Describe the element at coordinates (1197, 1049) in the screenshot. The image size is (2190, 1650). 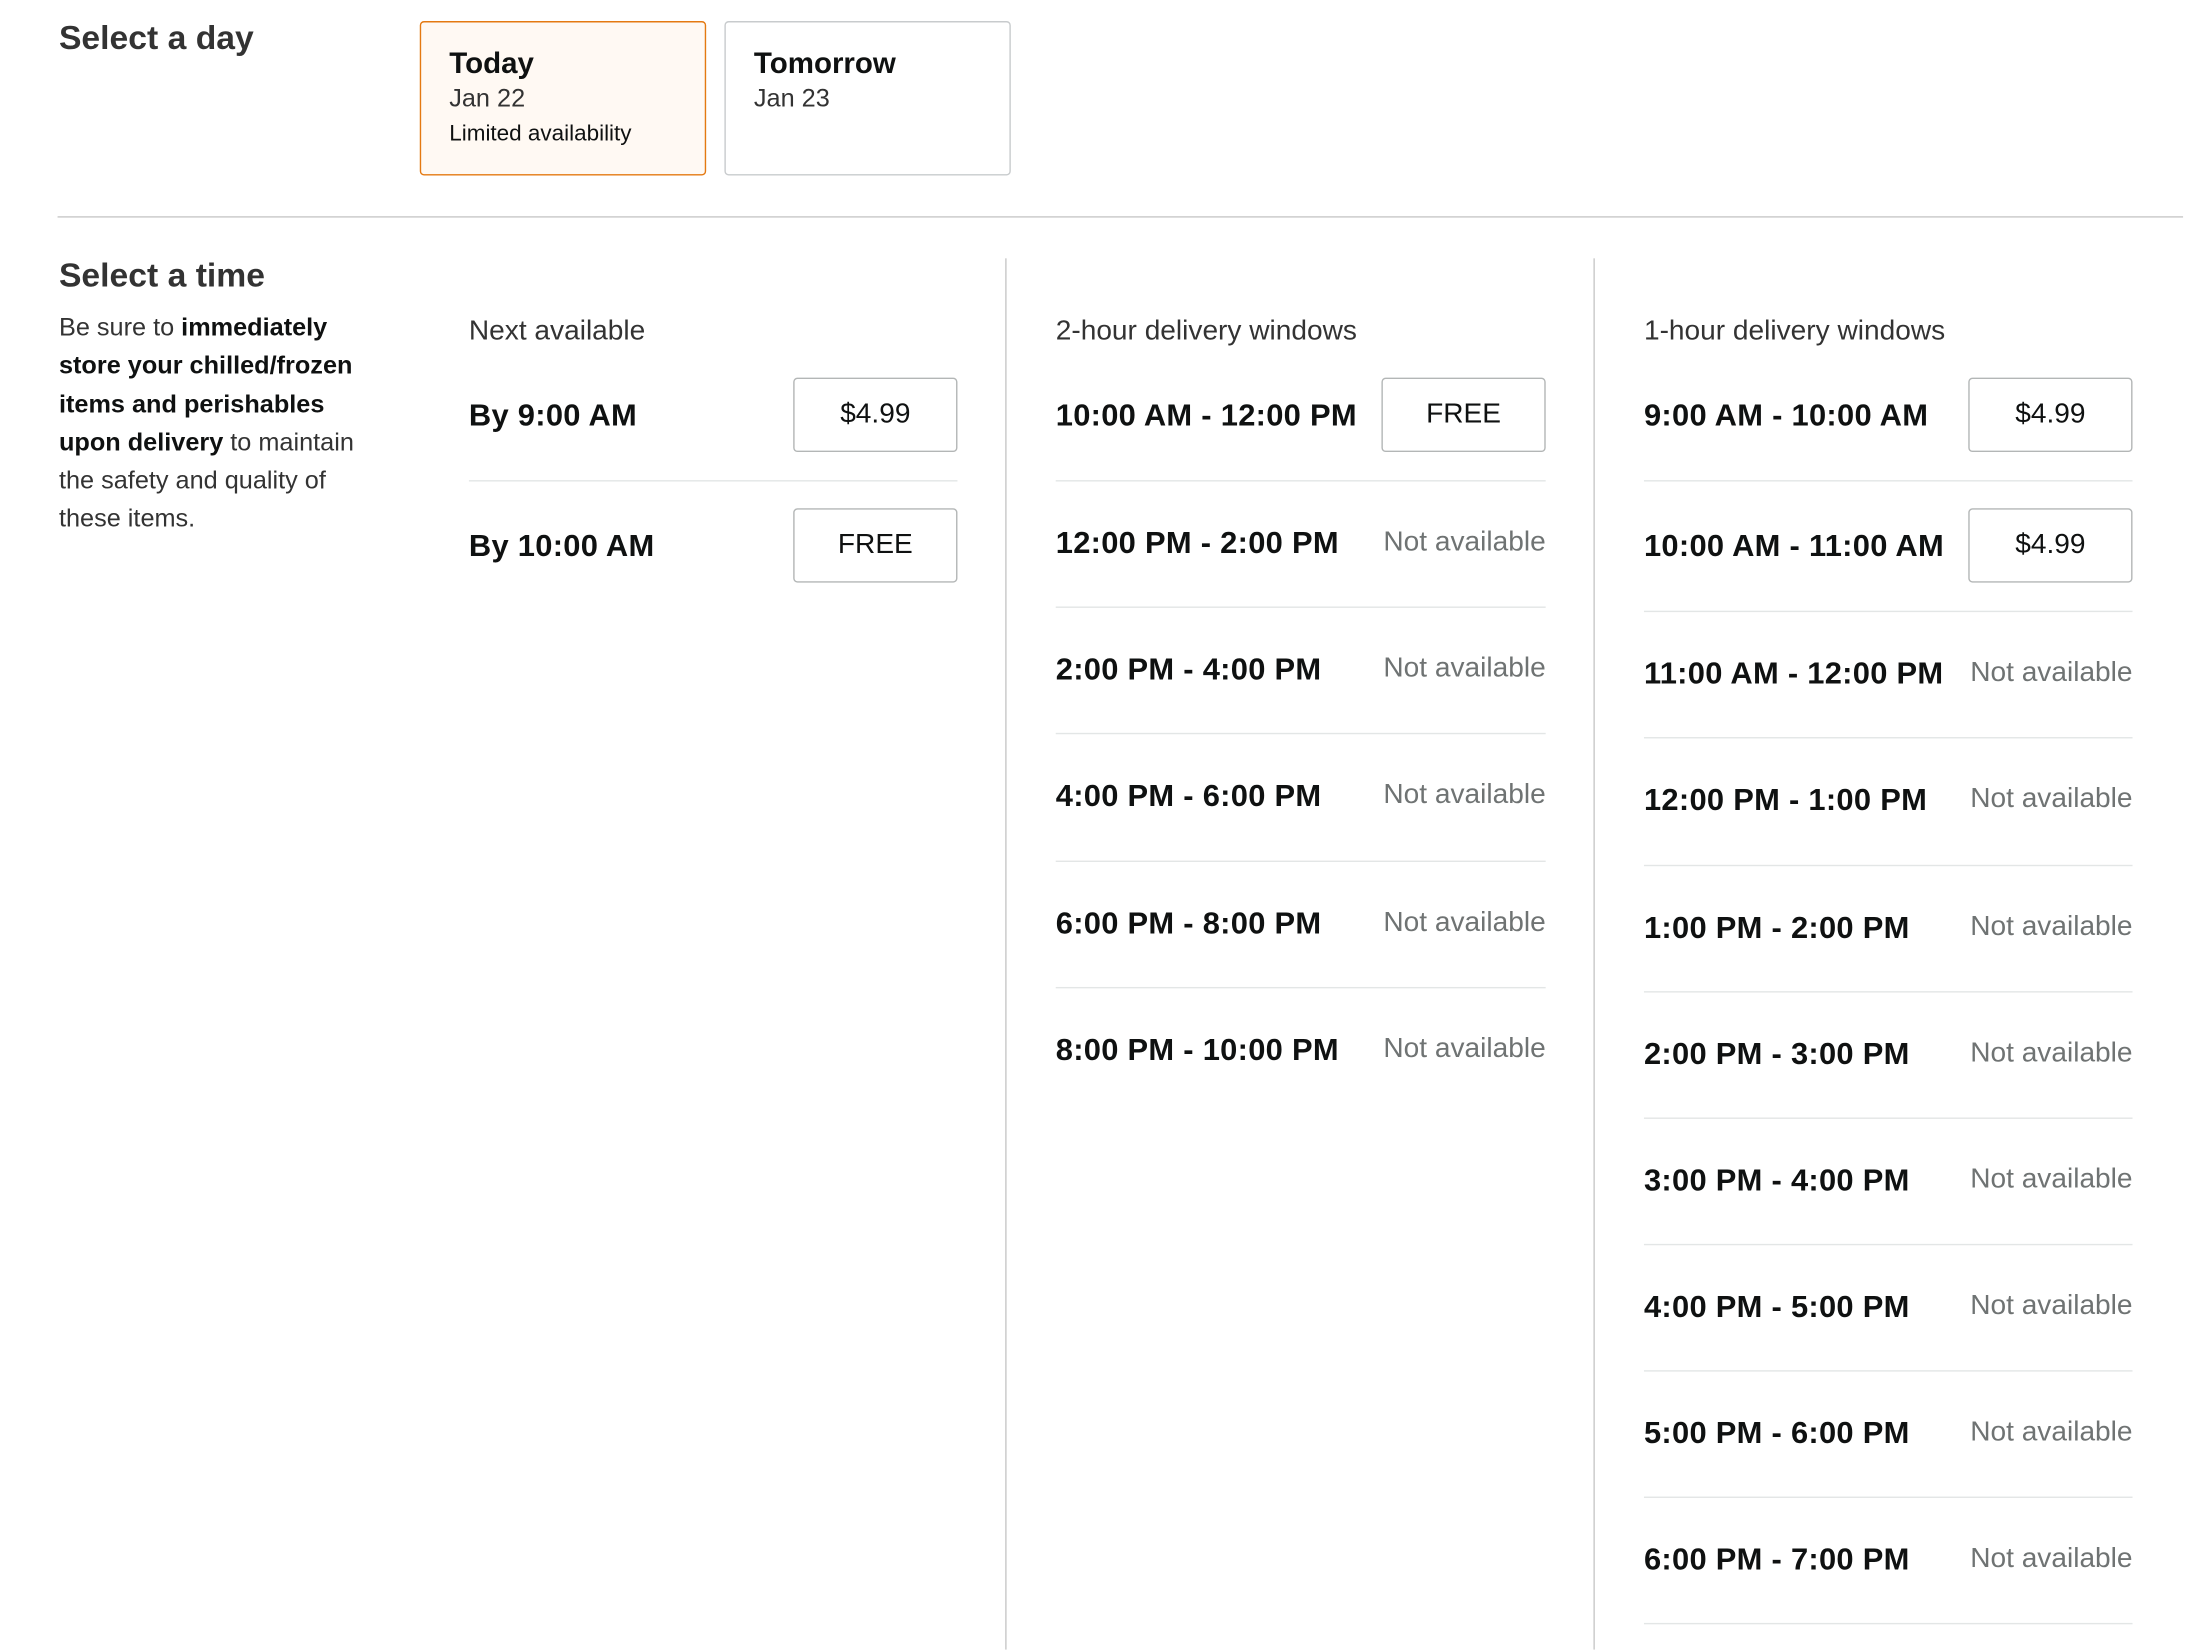
I see `slot-time: 8:00 PM - 10:00 PM` at that location.